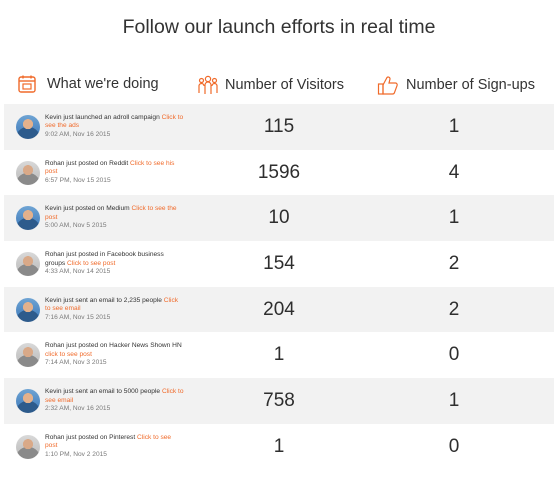  I want to click on activity-timestamp: 2:32 AM, Nov 16 2015, so click(78, 409).